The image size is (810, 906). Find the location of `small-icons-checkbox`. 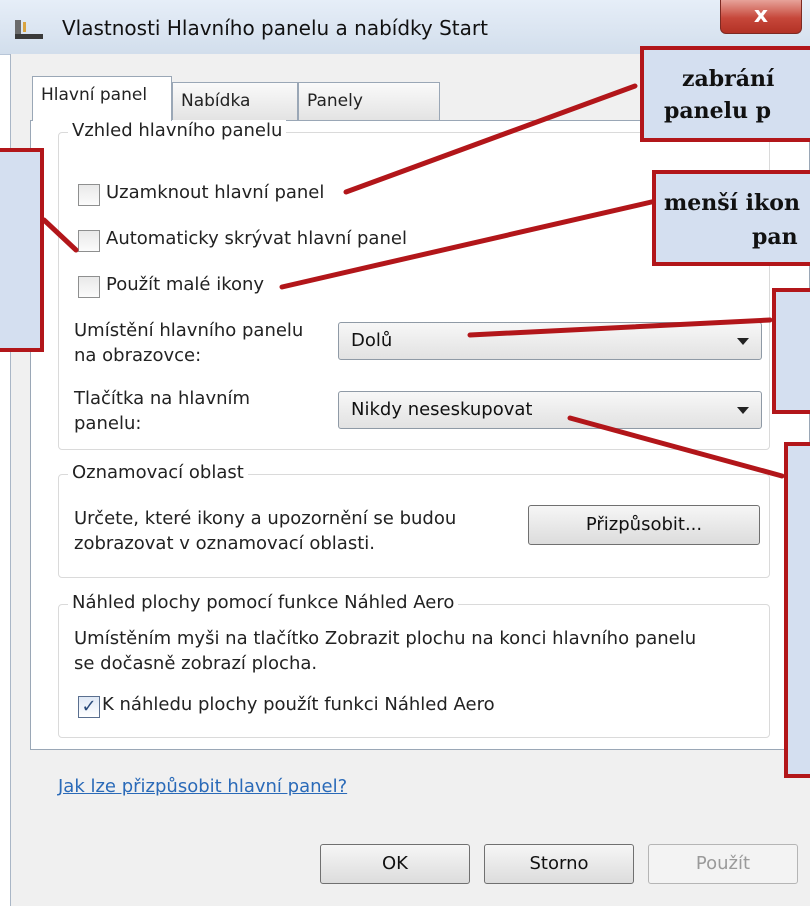

small-icons-checkbox is located at coordinates (89, 287).